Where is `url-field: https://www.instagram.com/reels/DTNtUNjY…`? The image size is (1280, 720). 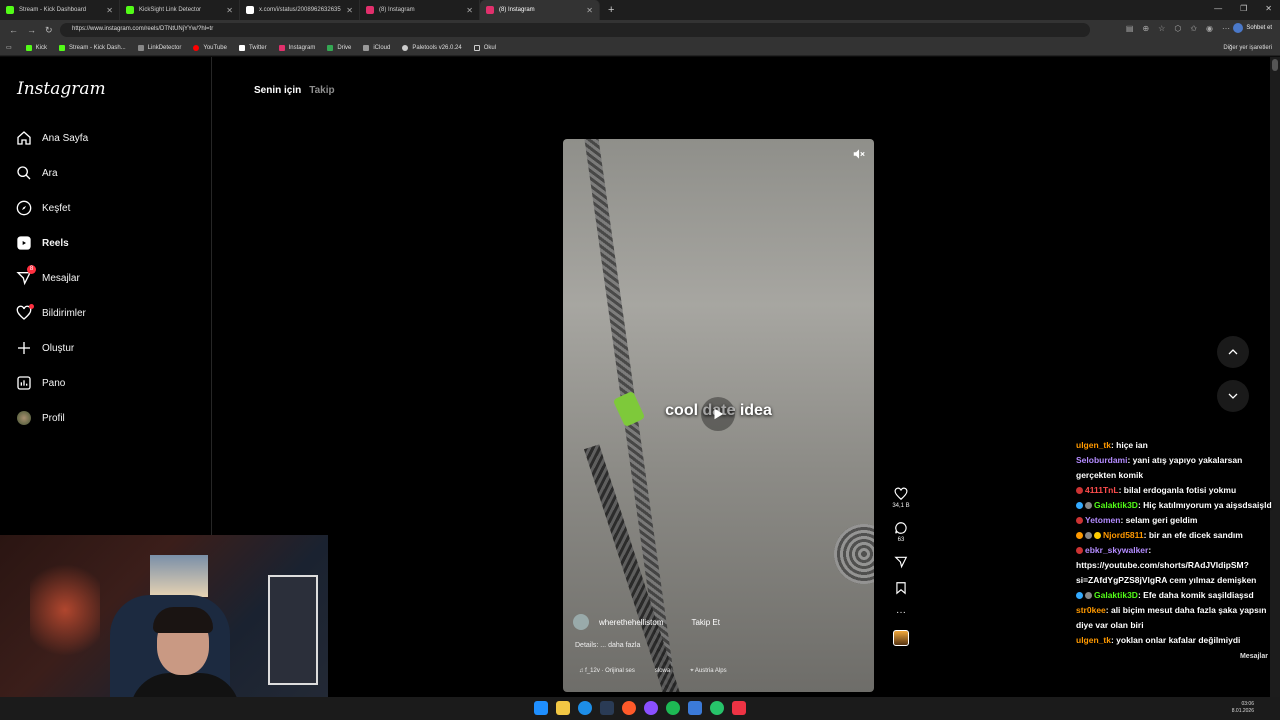 url-field: https://www.instagram.com/reels/DTNtUNjY… is located at coordinates (575, 30).